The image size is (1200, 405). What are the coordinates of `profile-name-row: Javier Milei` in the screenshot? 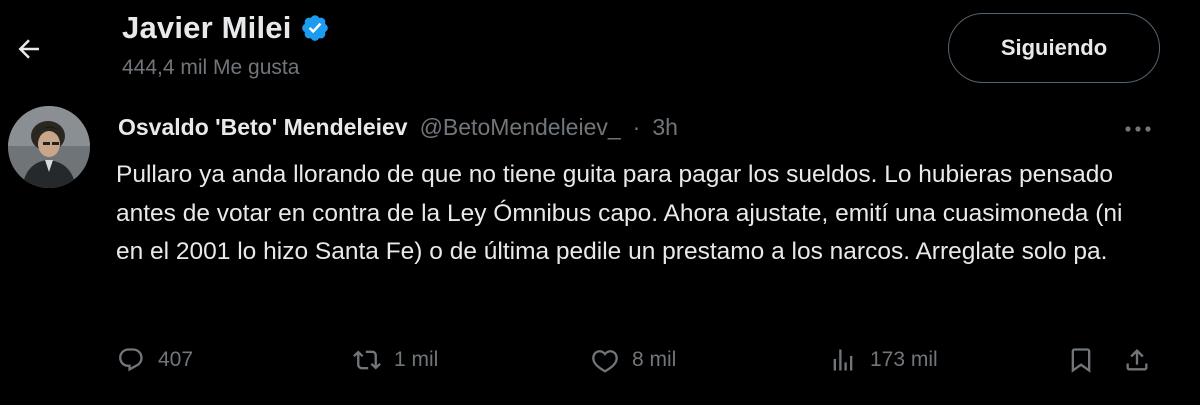 It's located at (226, 28).